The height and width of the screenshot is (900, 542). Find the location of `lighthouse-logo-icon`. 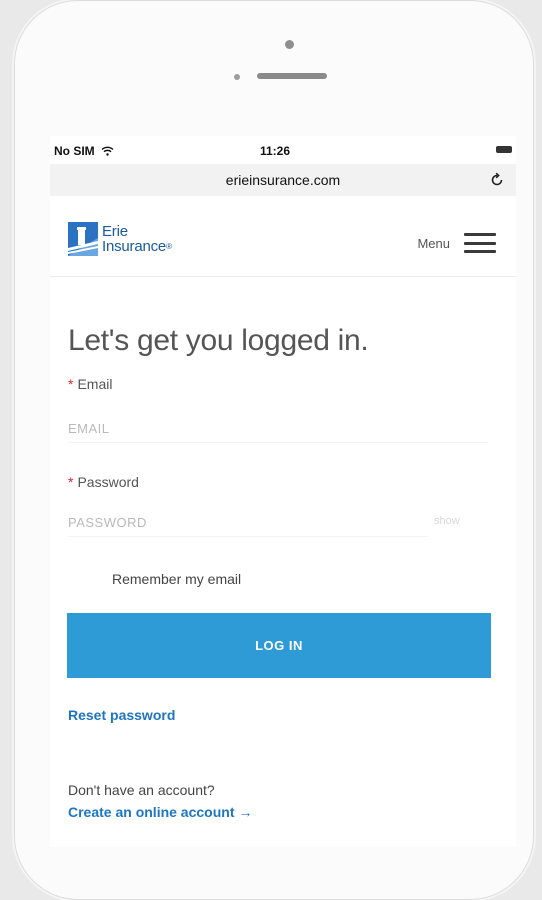

lighthouse-logo-icon is located at coordinates (83, 239).